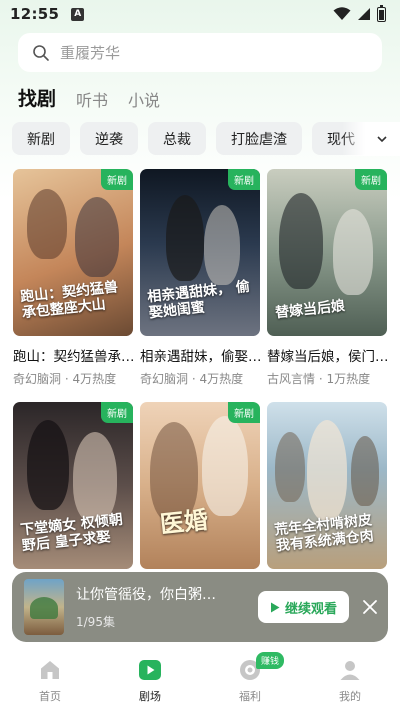 The width and height of the screenshot is (400, 710). I want to click on drama-card: 新剧 相亲遇甜妹， 偷娶她闺蜜 相亲遇甜妹，偷娶她闺蜜 奇幻脑洞 · 4万热度, so click(201, 278).